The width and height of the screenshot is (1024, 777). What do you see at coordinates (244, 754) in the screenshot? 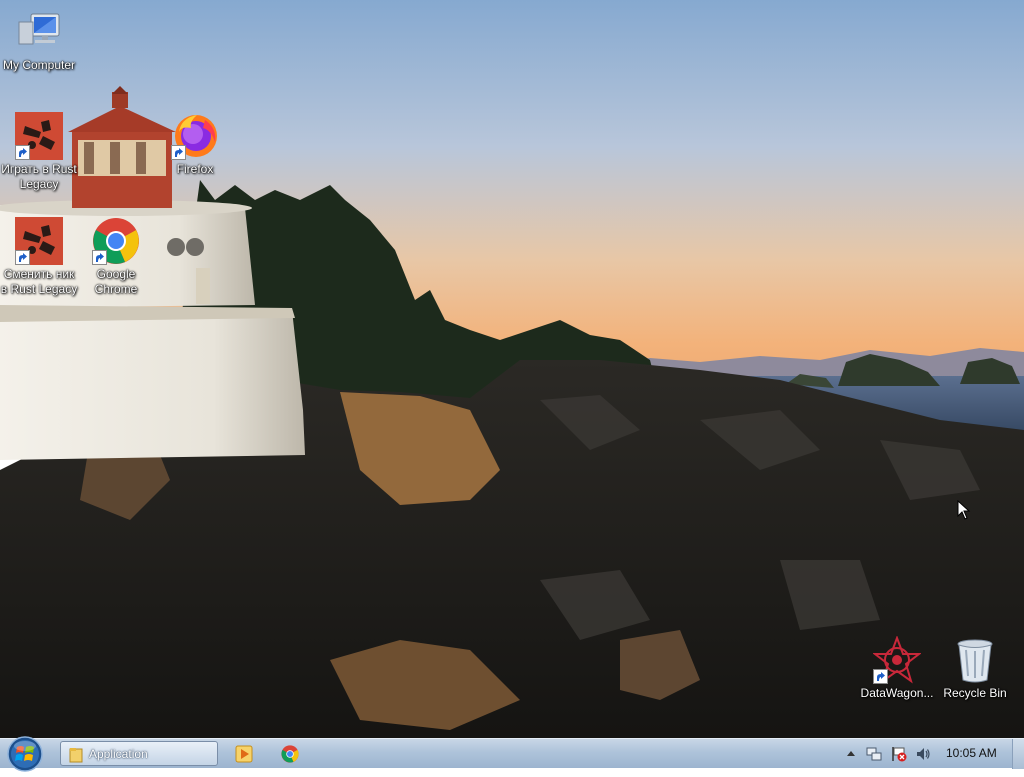
I see `media-player-icon` at bounding box center [244, 754].